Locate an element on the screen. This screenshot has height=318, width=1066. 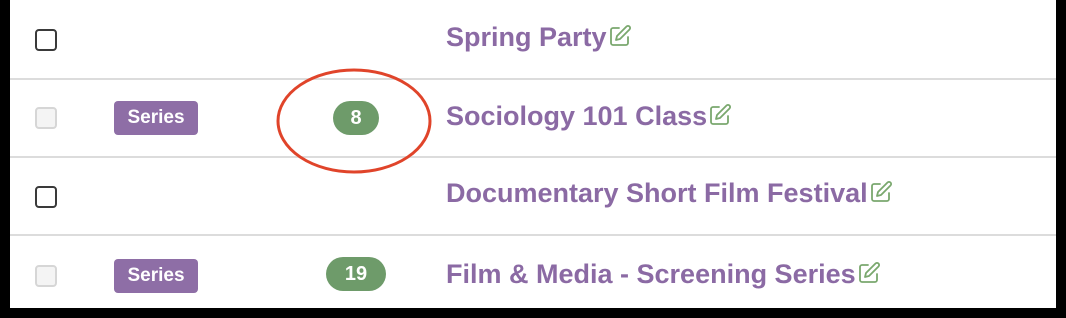
event-title: Sociology 101 Class is located at coordinates (576, 116).